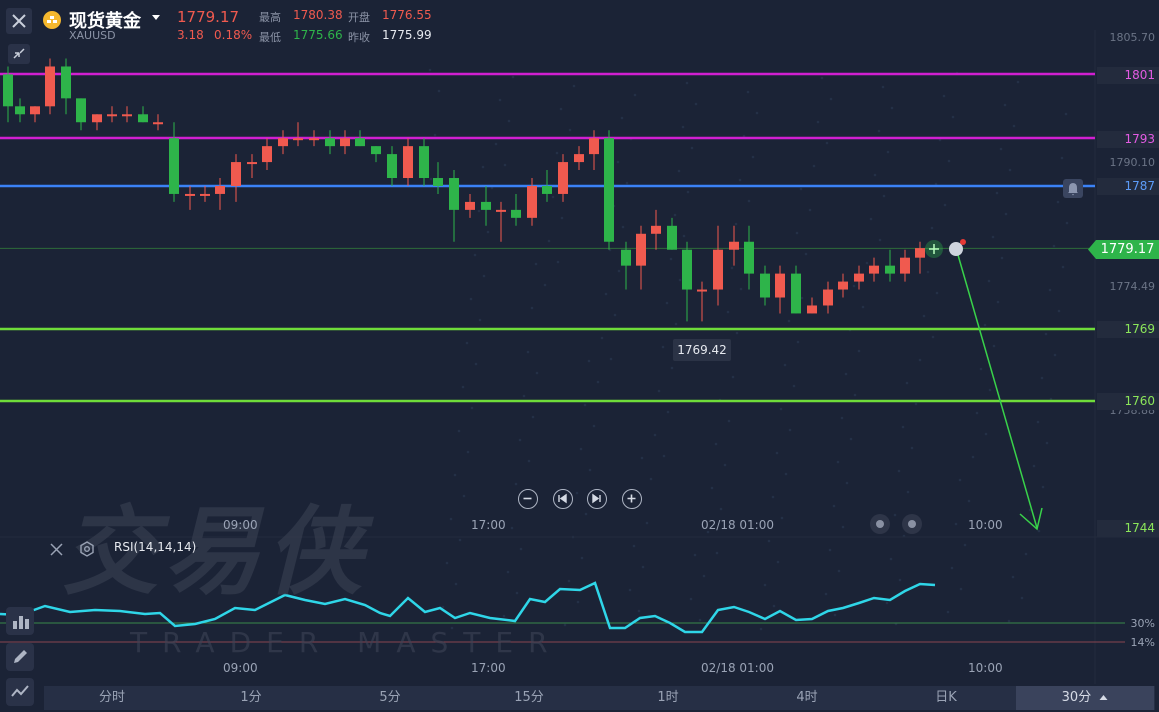 Image resolution: width=1159 pixels, height=712 pixels. I want to click on level-tag-1793: 1793, so click(1128, 139).